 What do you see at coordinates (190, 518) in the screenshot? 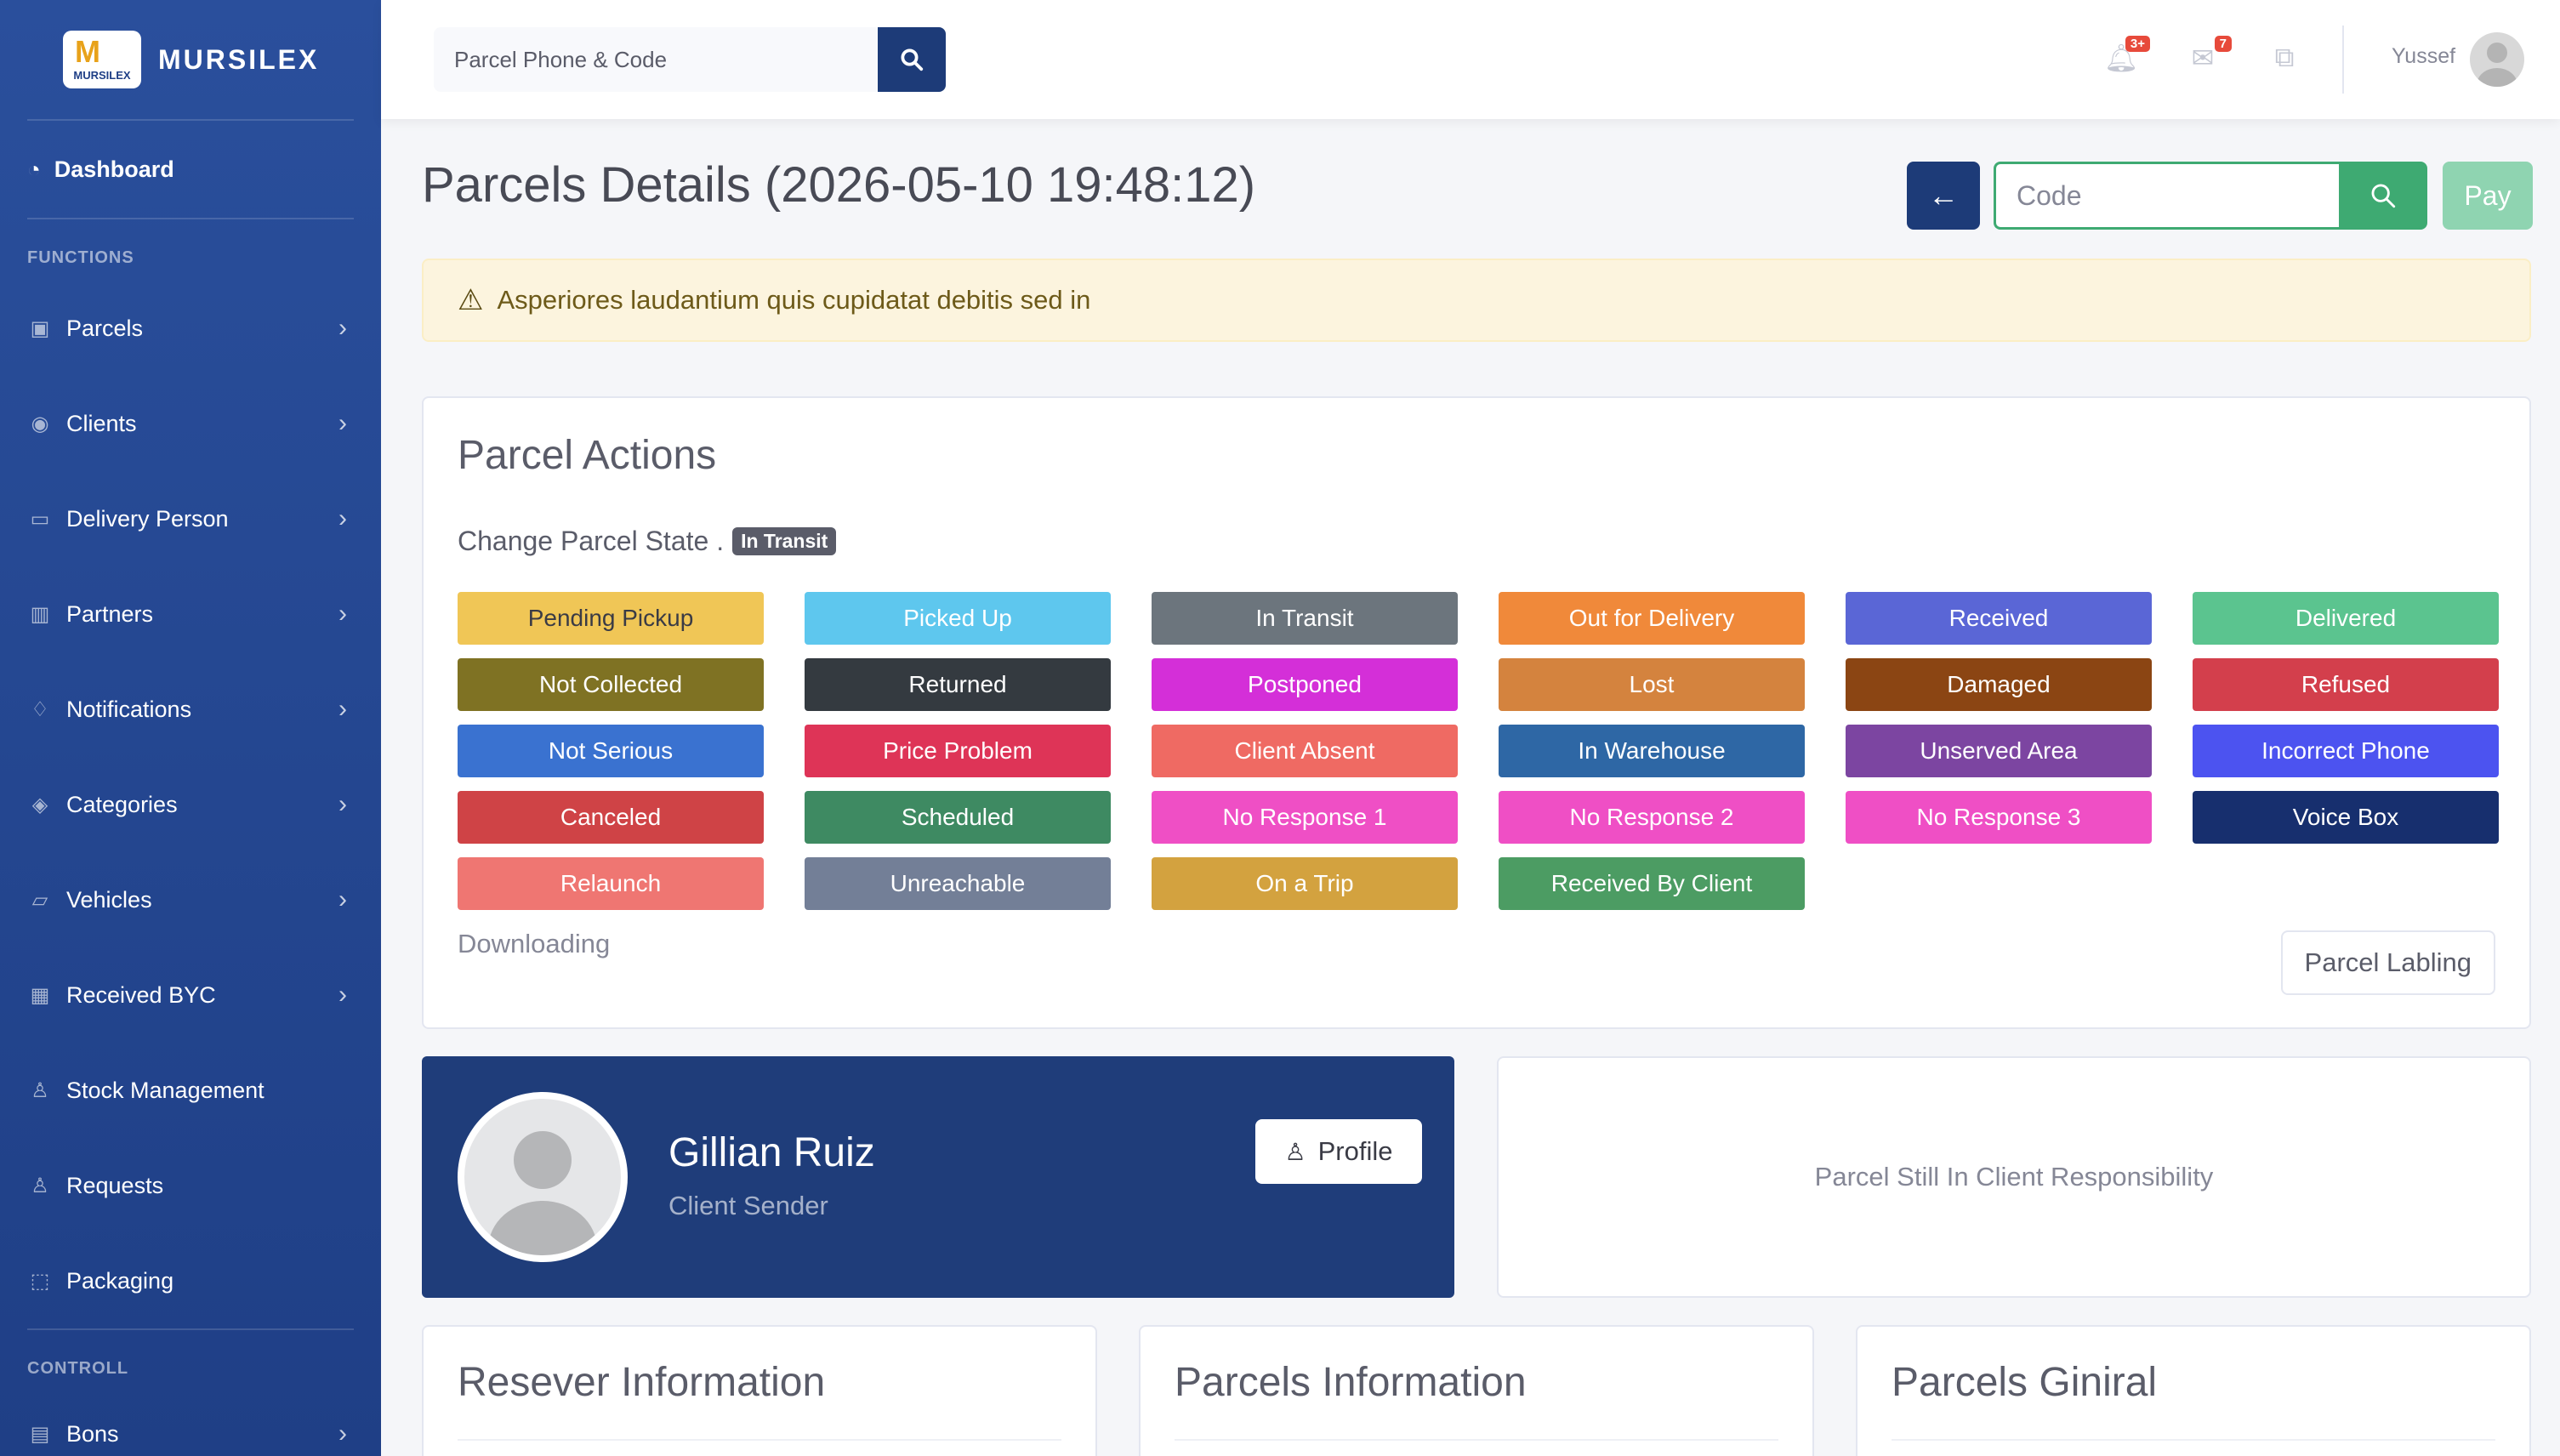
I see `sidebar-item-delivery-person: ▭ Delivery Person ›` at bounding box center [190, 518].